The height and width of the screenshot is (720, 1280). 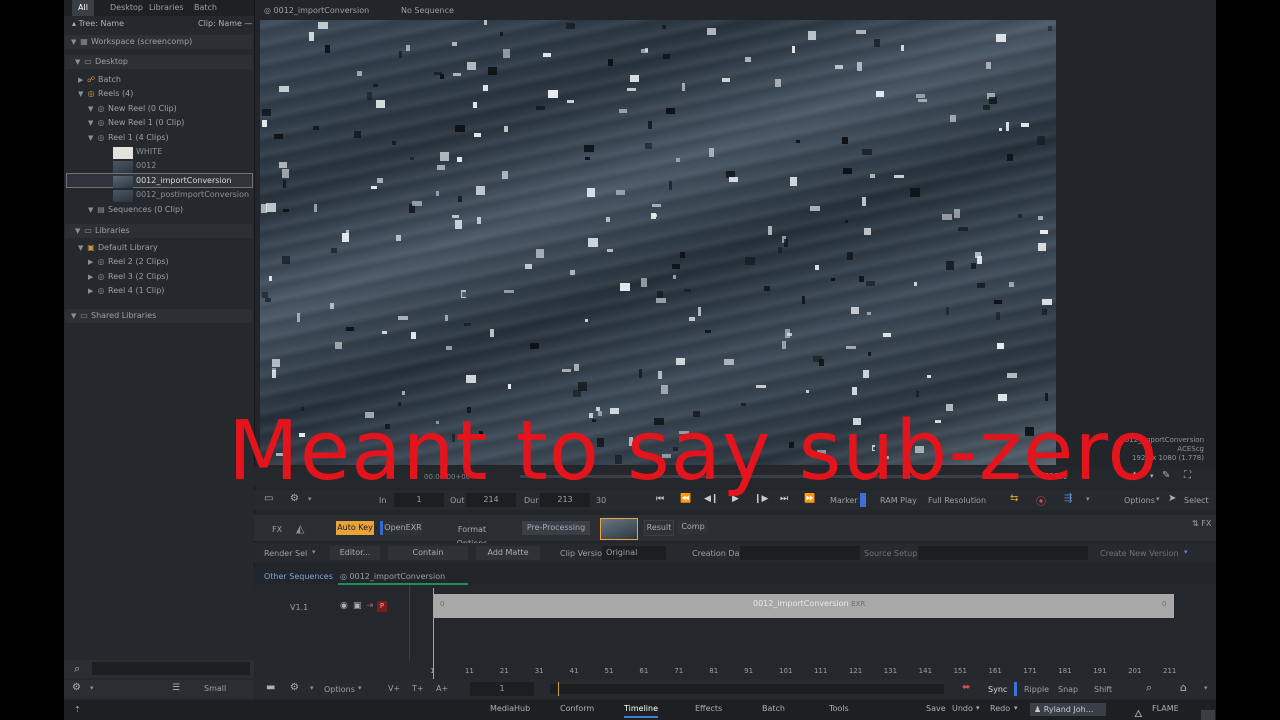 What do you see at coordinates (146, 166) in the screenshot?
I see `clip-item-0012: 0012` at bounding box center [146, 166].